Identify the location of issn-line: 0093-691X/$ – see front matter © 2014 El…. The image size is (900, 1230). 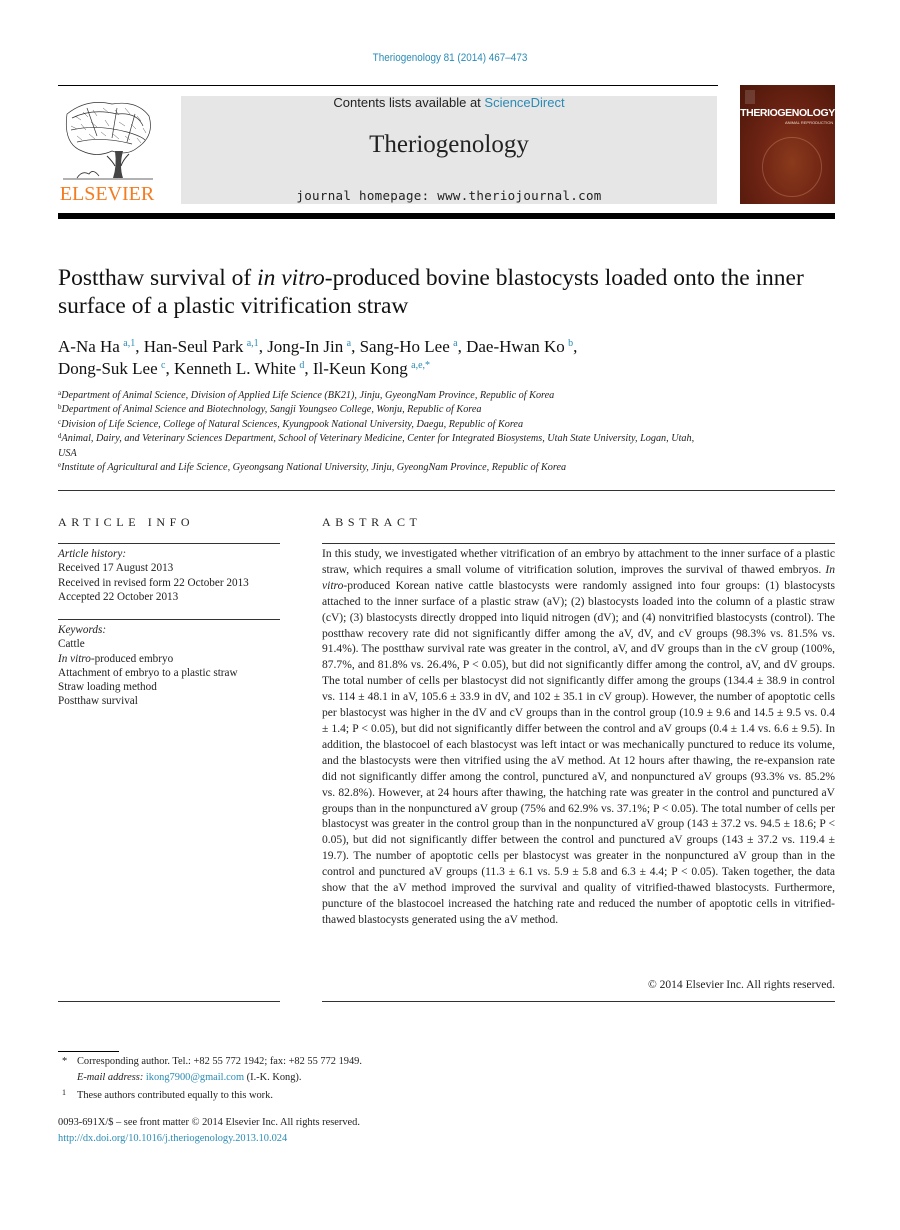
(209, 1122).